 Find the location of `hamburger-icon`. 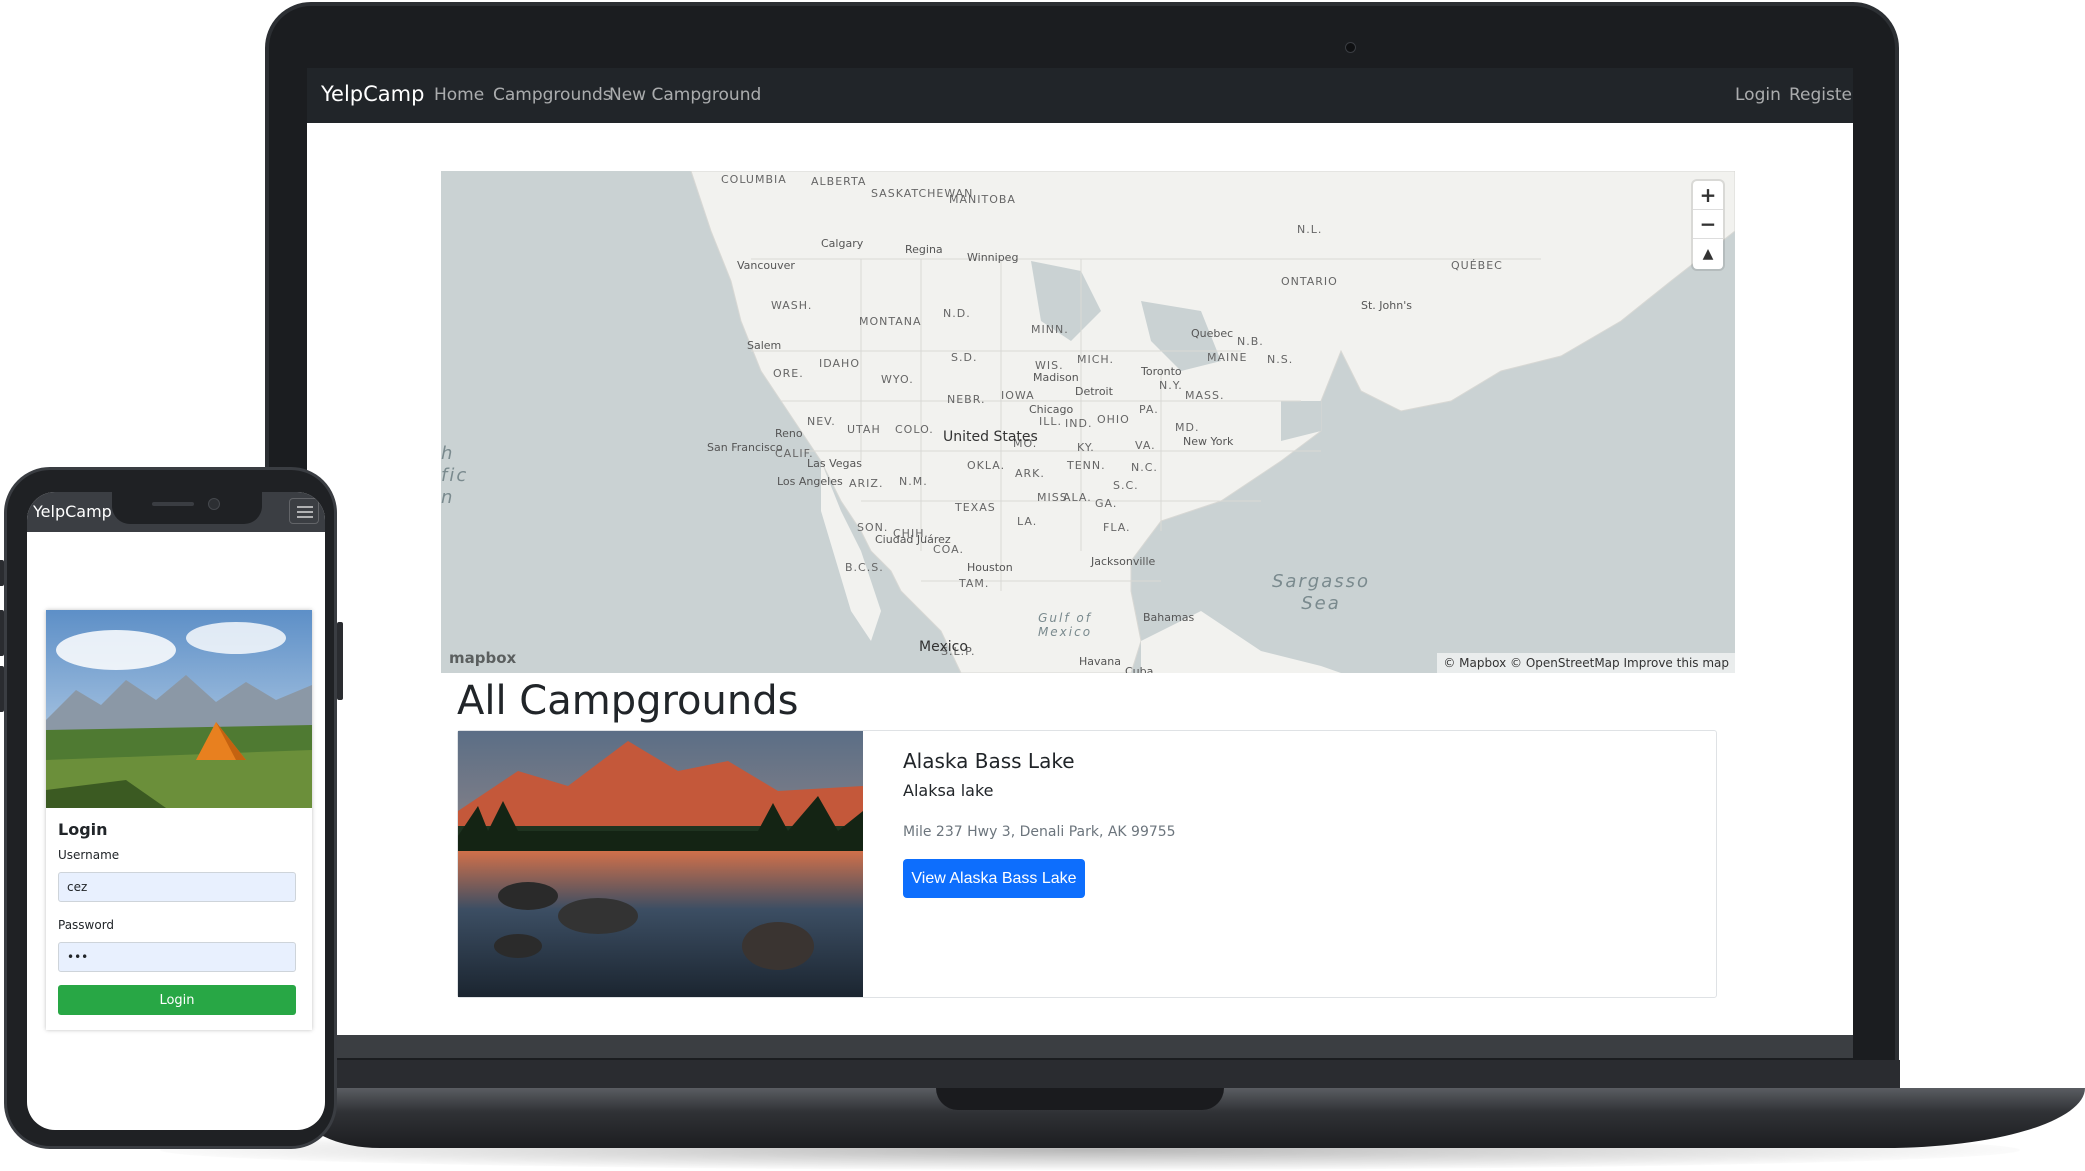

hamburger-icon is located at coordinates (304, 511).